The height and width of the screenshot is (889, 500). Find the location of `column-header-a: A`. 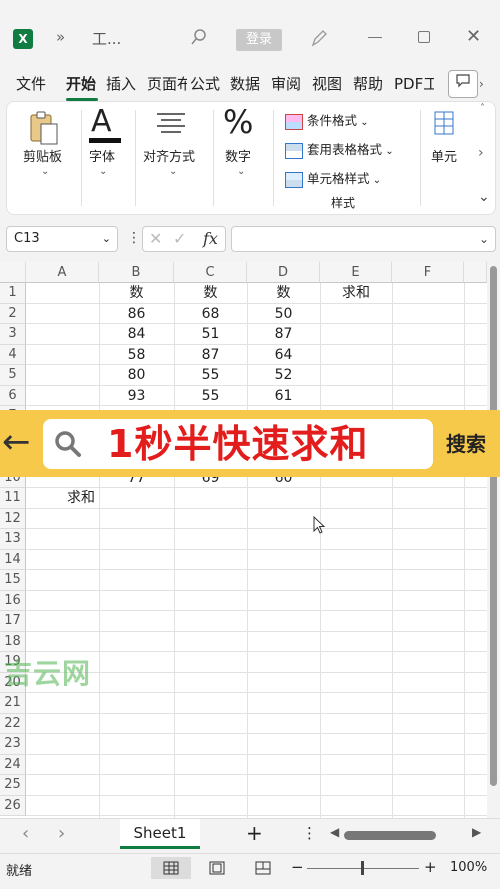

column-header-a: A is located at coordinates (62, 272).